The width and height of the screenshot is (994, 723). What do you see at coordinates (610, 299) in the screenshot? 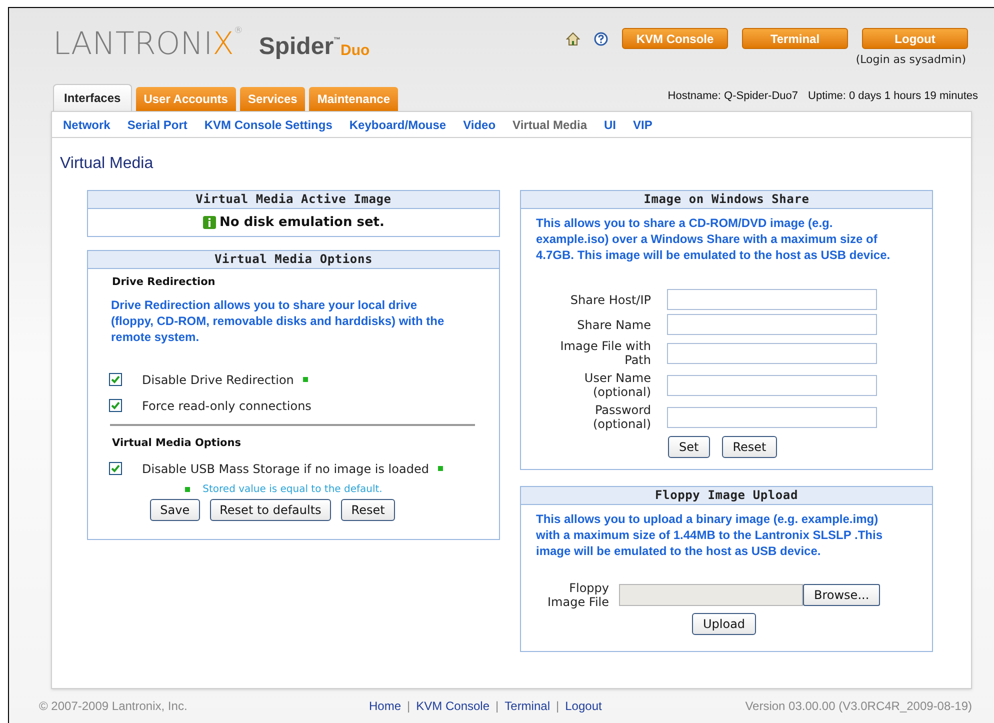
I see `field-label: Share Host/IP` at bounding box center [610, 299].